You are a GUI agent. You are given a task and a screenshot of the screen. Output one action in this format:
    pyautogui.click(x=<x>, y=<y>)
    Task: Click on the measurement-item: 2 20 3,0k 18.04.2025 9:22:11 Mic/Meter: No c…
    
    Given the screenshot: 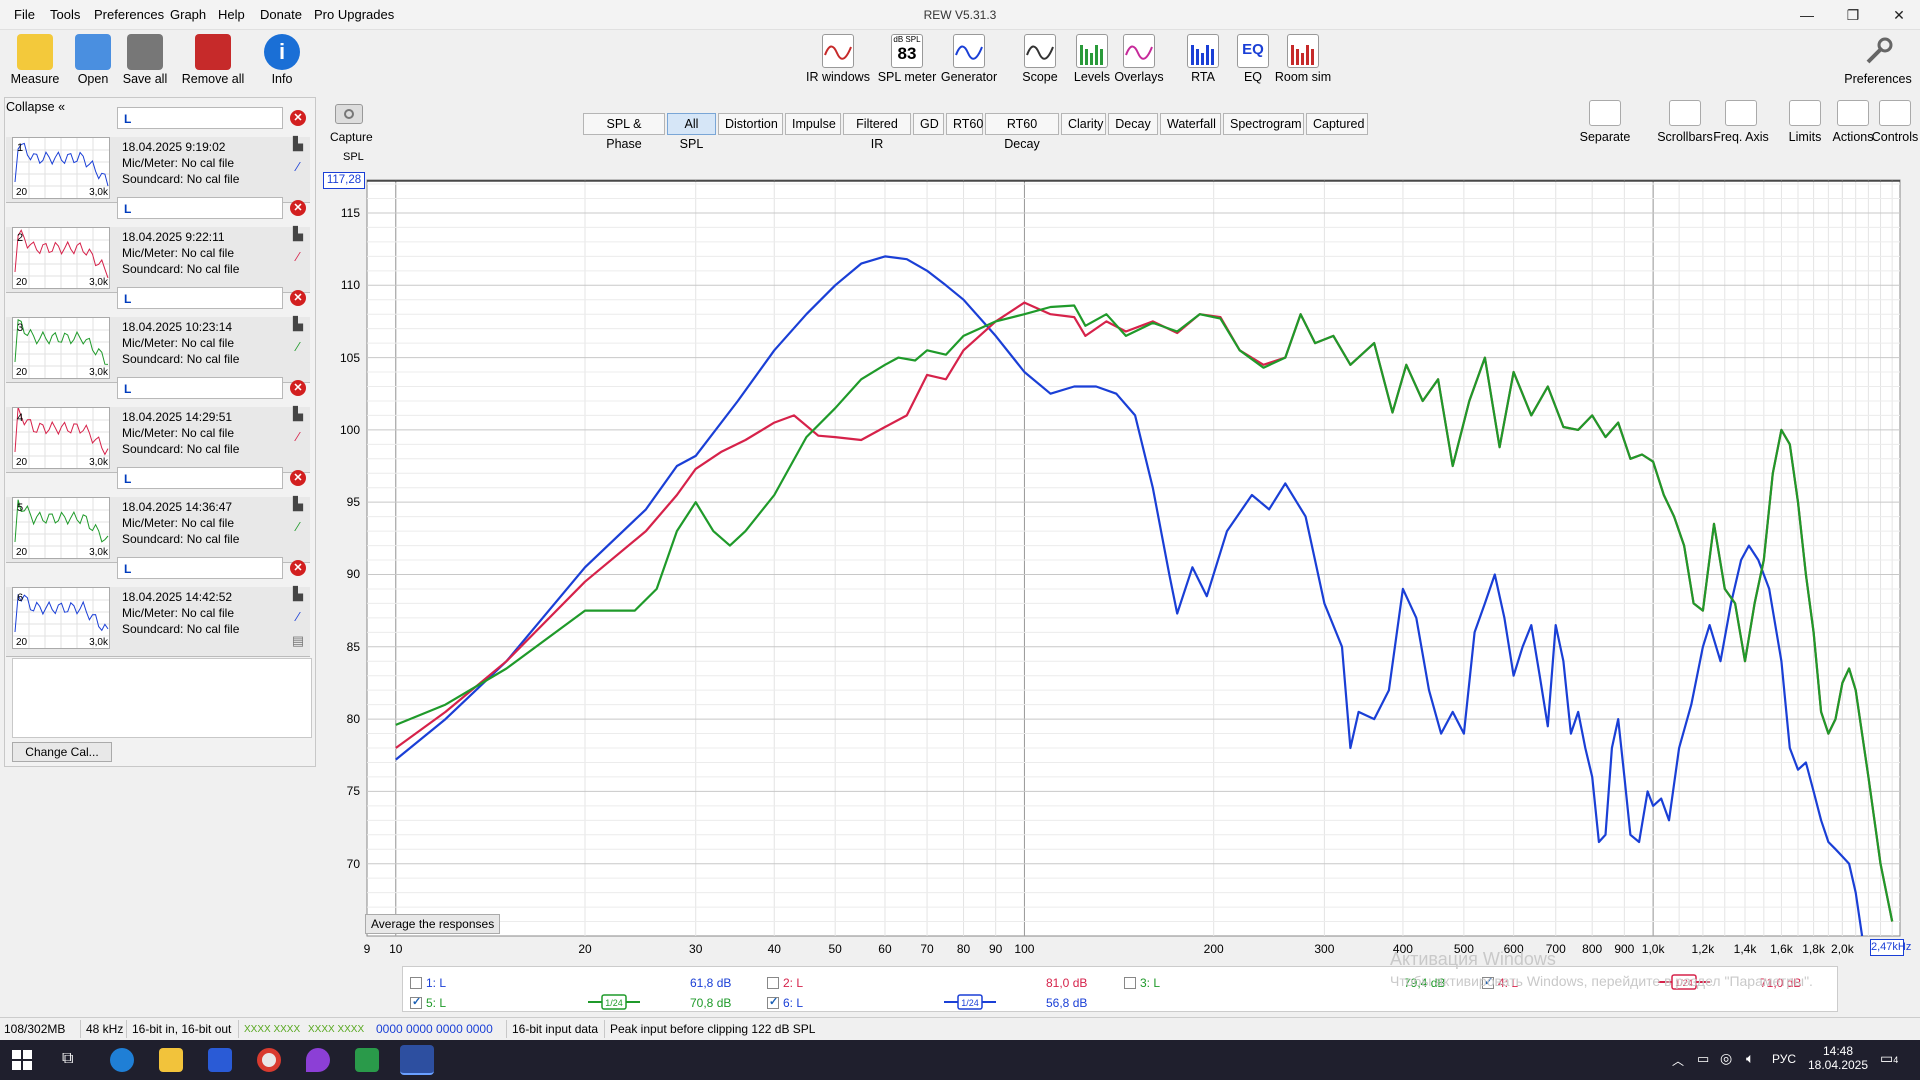 What is the action you would take?
    pyautogui.click(x=158, y=259)
    